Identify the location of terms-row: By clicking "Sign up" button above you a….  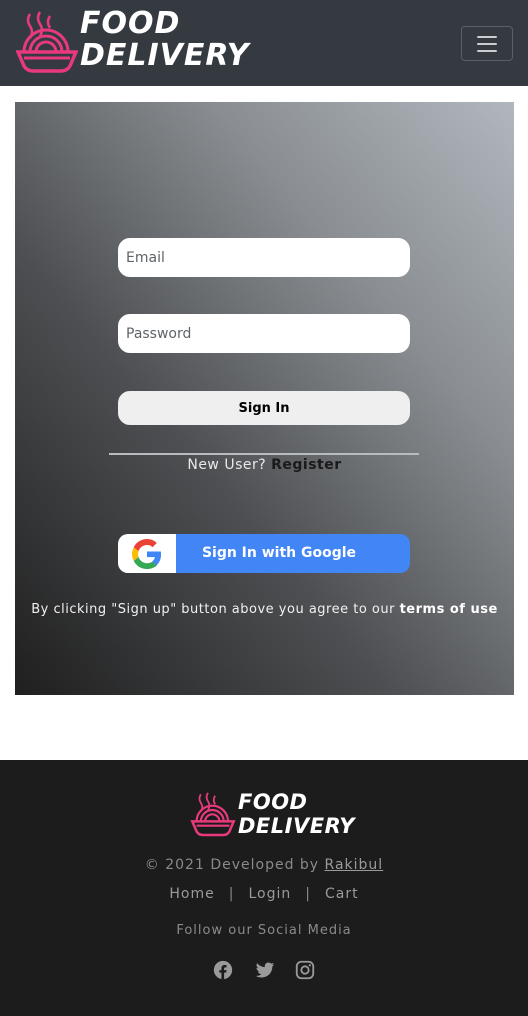
(264, 609).